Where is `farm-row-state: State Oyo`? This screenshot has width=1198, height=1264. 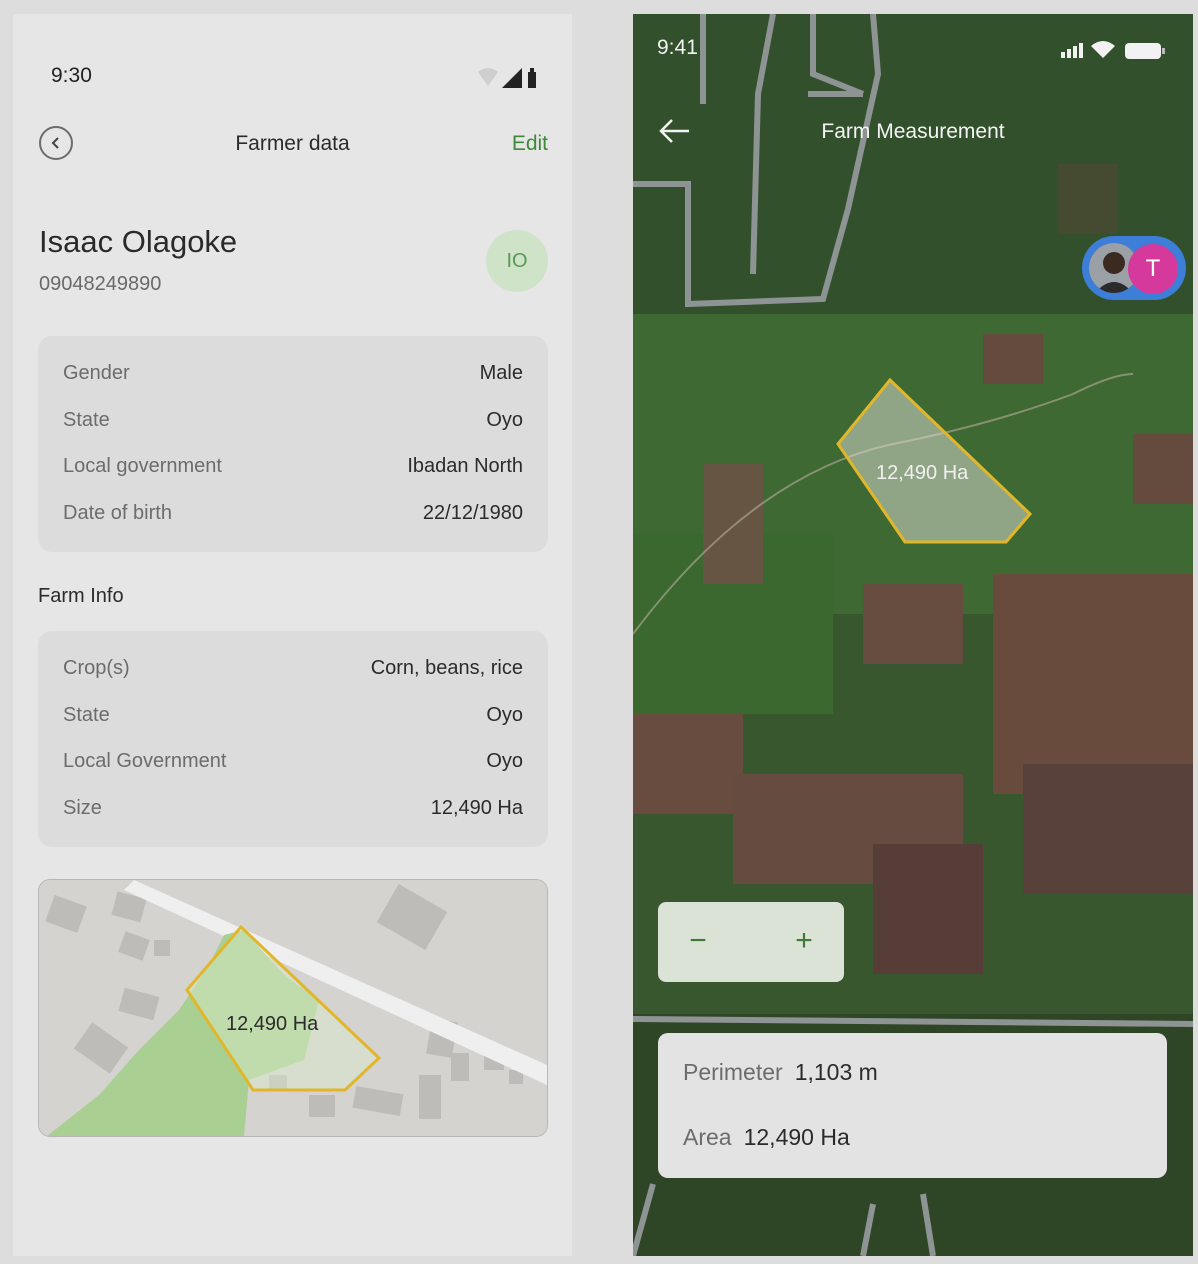 farm-row-state: State Oyo is located at coordinates (293, 719).